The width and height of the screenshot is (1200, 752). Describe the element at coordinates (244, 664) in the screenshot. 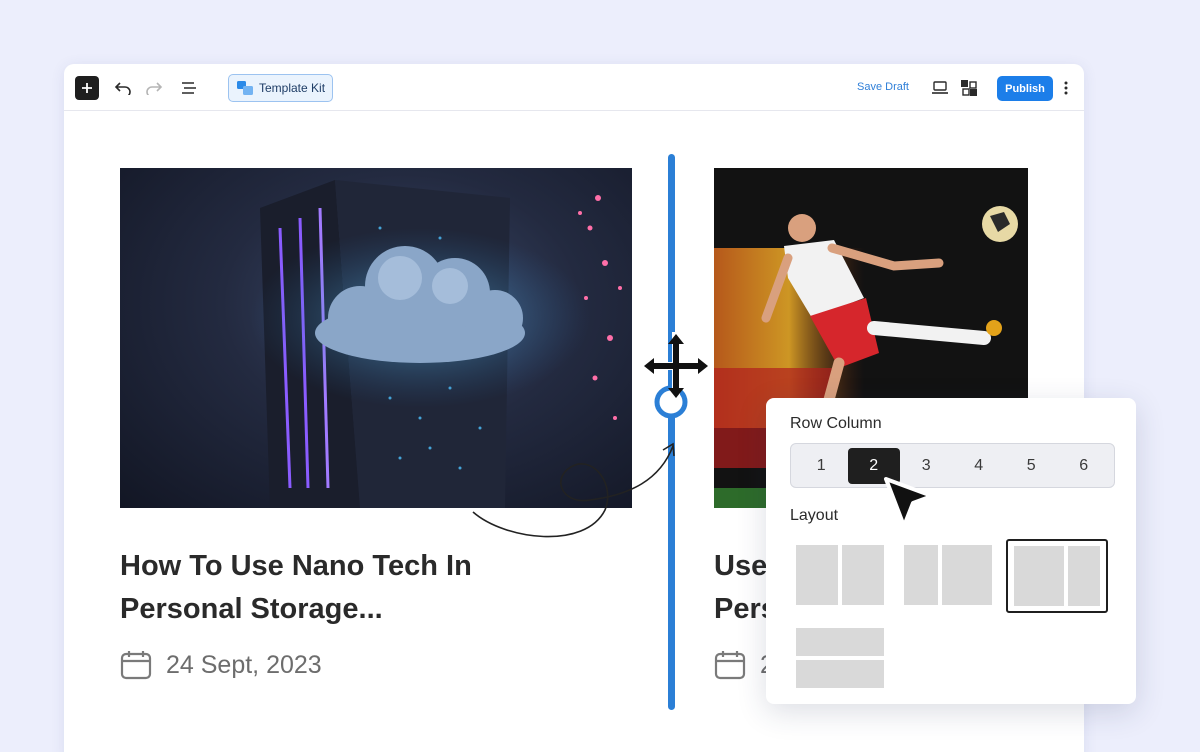

I see `post-date-text: 24 Sept, 2023` at that location.